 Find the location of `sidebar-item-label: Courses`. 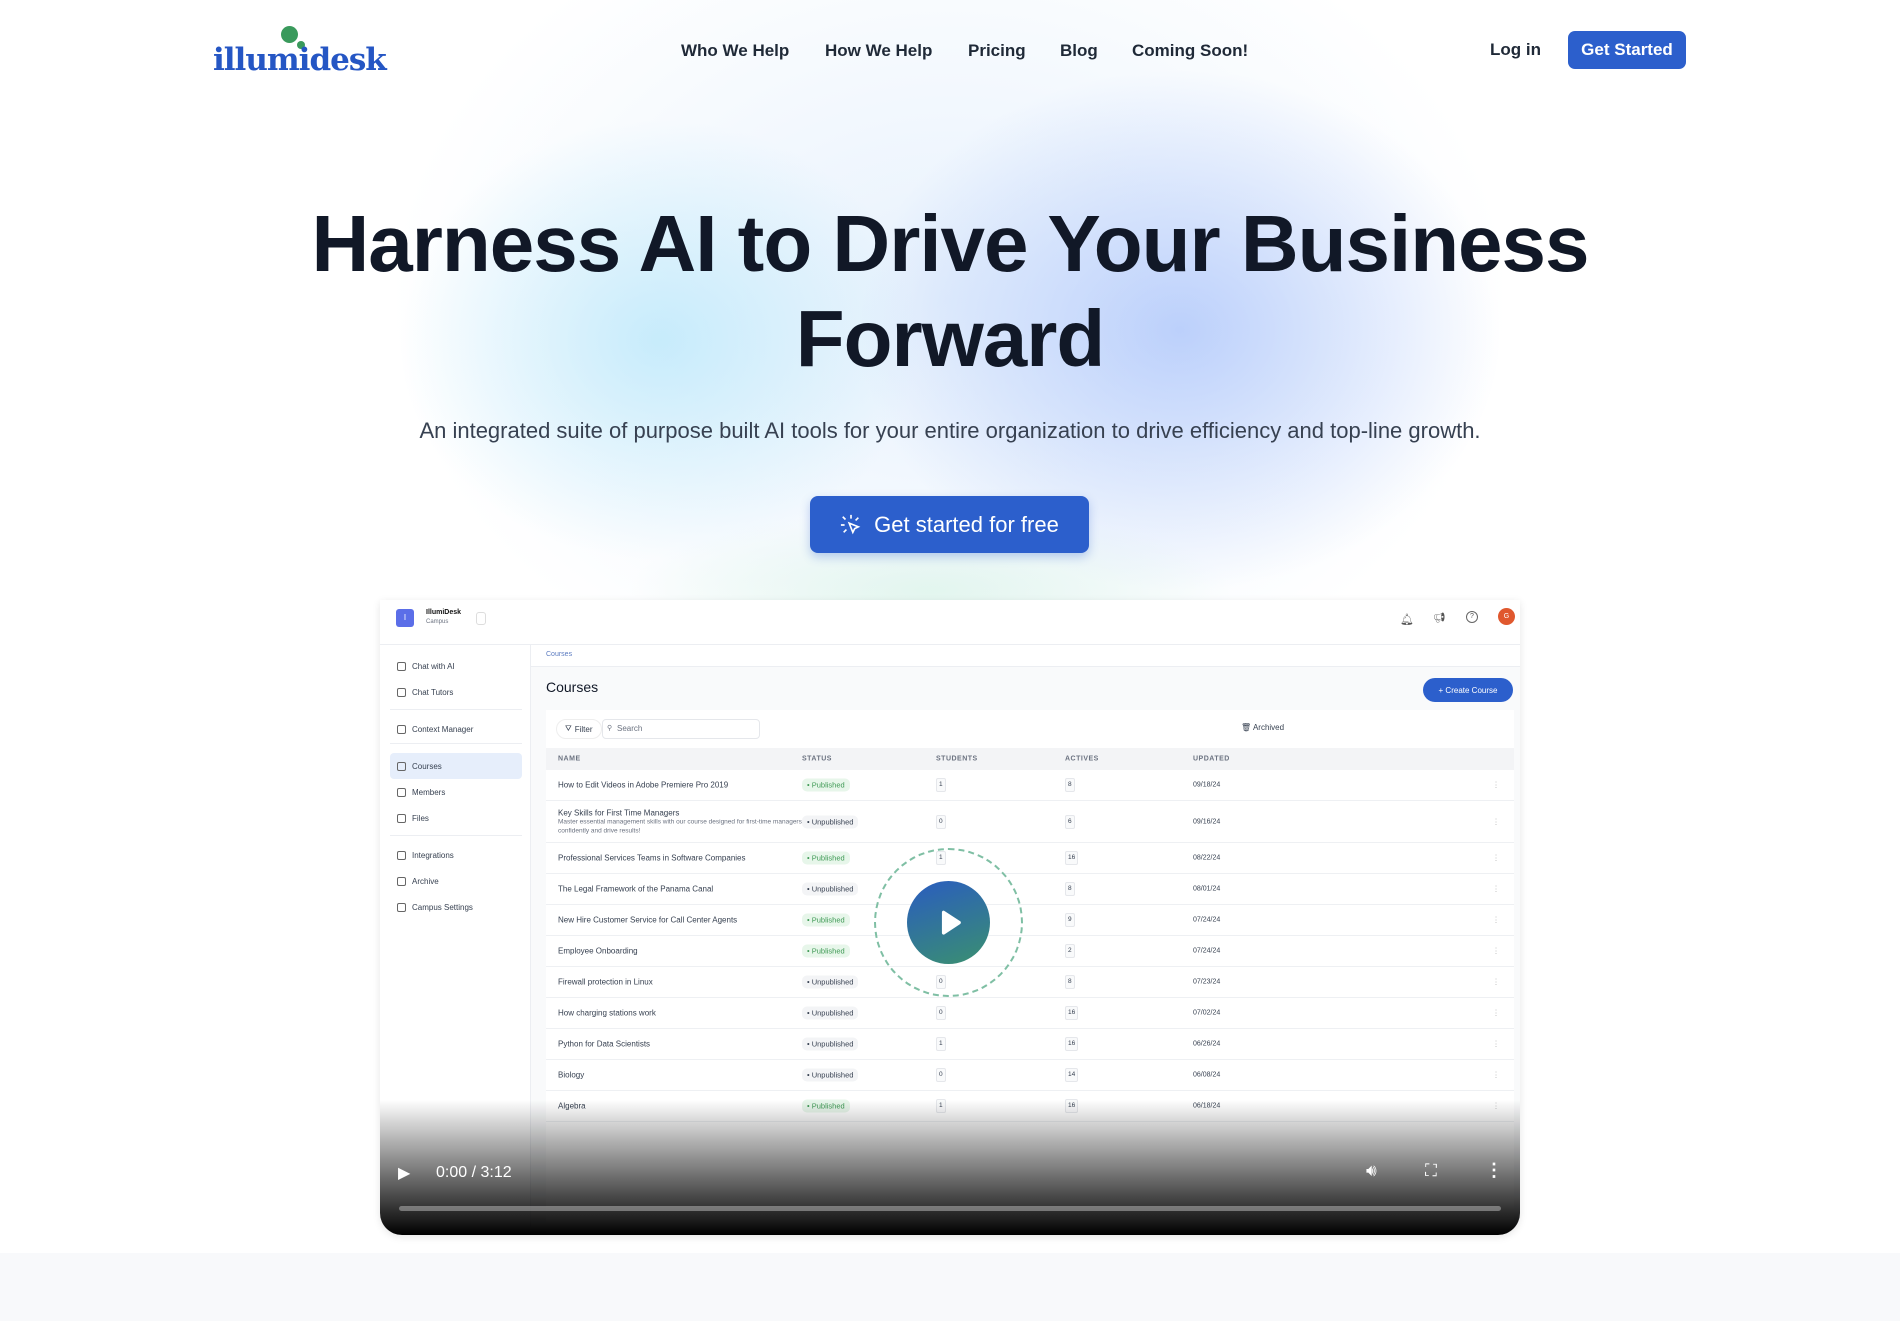

sidebar-item-label: Courses is located at coordinates (427, 766).